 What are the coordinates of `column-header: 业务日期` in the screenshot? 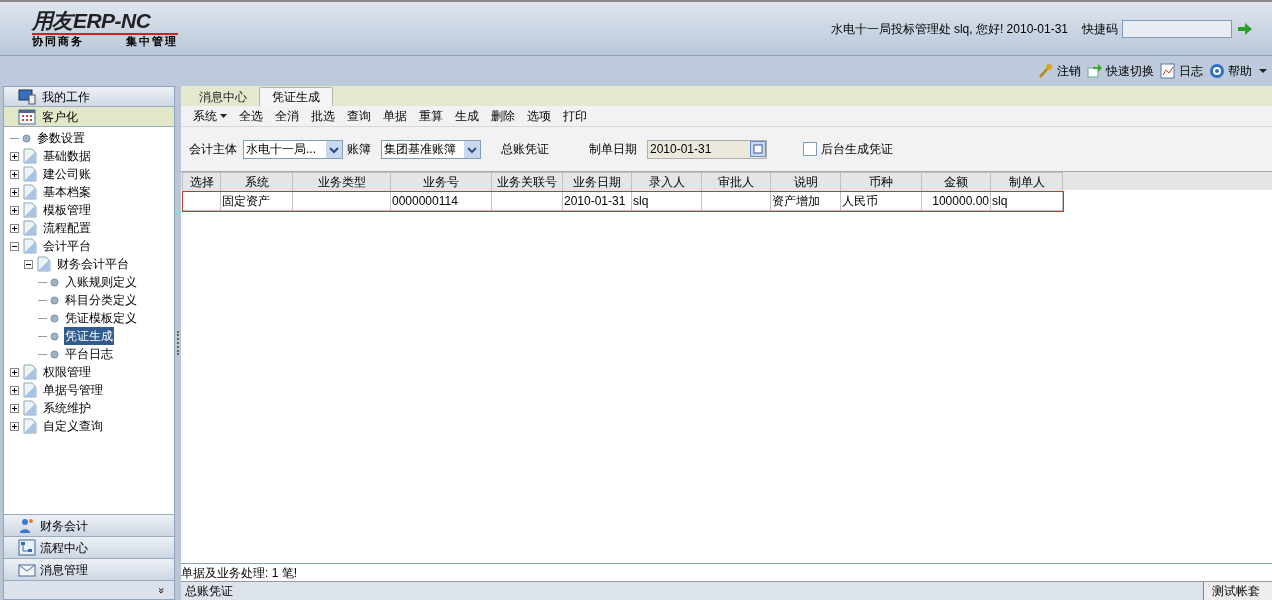 It's located at (597, 182).